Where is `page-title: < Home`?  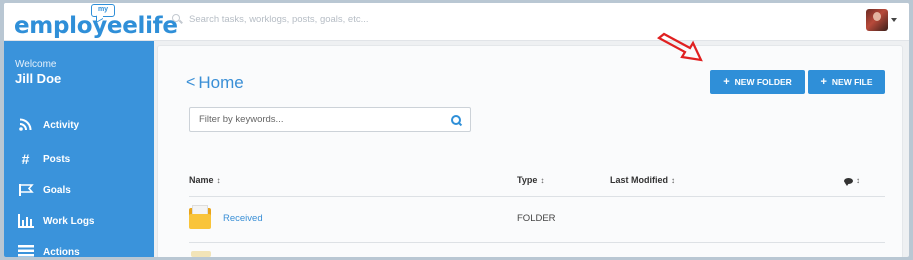 page-title: < Home is located at coordinates (215, 83).